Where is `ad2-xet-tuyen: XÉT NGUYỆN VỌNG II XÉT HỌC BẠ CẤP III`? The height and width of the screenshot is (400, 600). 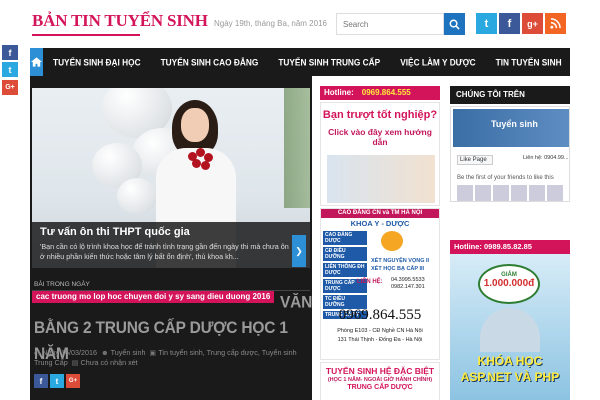
ad2-xet-tuyen: XÉT NGUYỆN VỌNG II XÉT HỌC BẠ CẤP III is located at coordinates (405, 265).